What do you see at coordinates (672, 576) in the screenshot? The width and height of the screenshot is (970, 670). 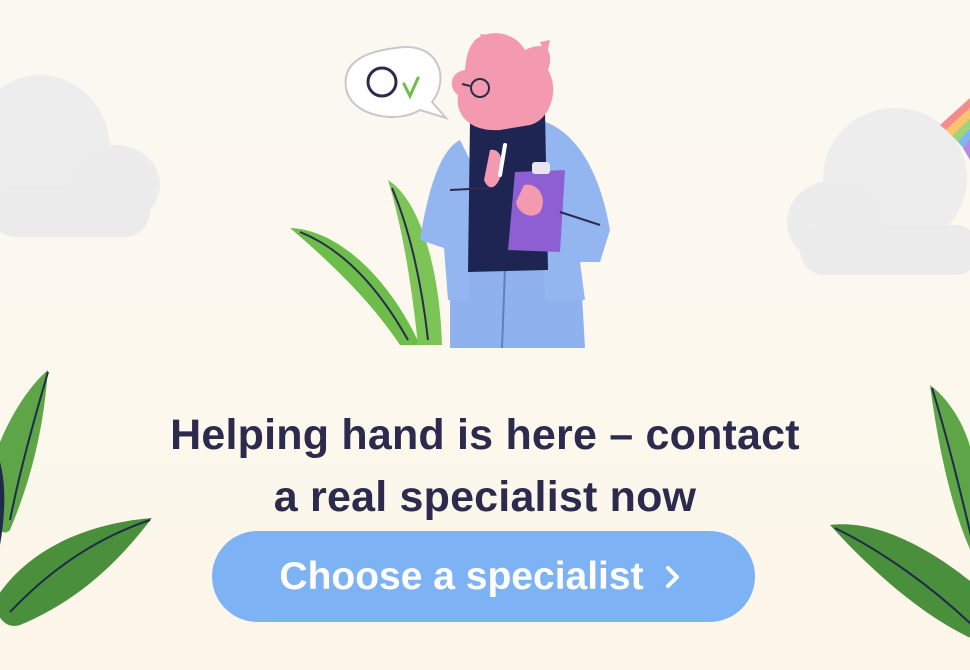 I see `chevron-right-icon` at bounding box center [672, 576].